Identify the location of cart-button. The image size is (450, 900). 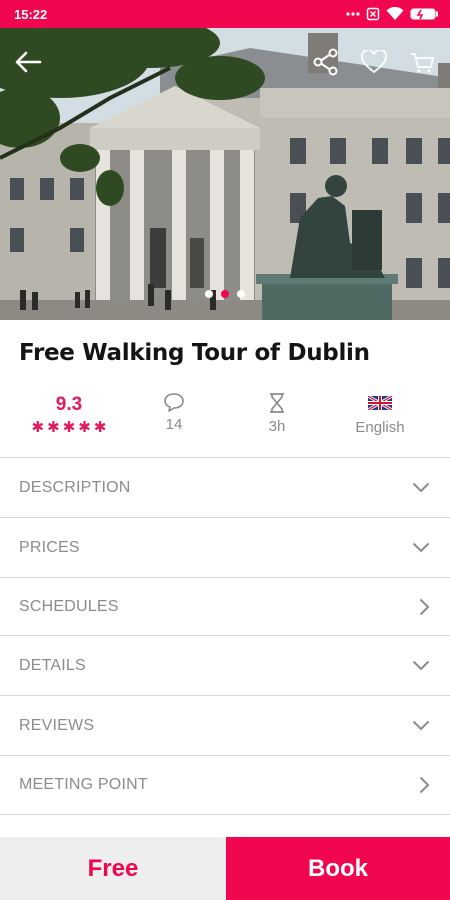
(422, 62).